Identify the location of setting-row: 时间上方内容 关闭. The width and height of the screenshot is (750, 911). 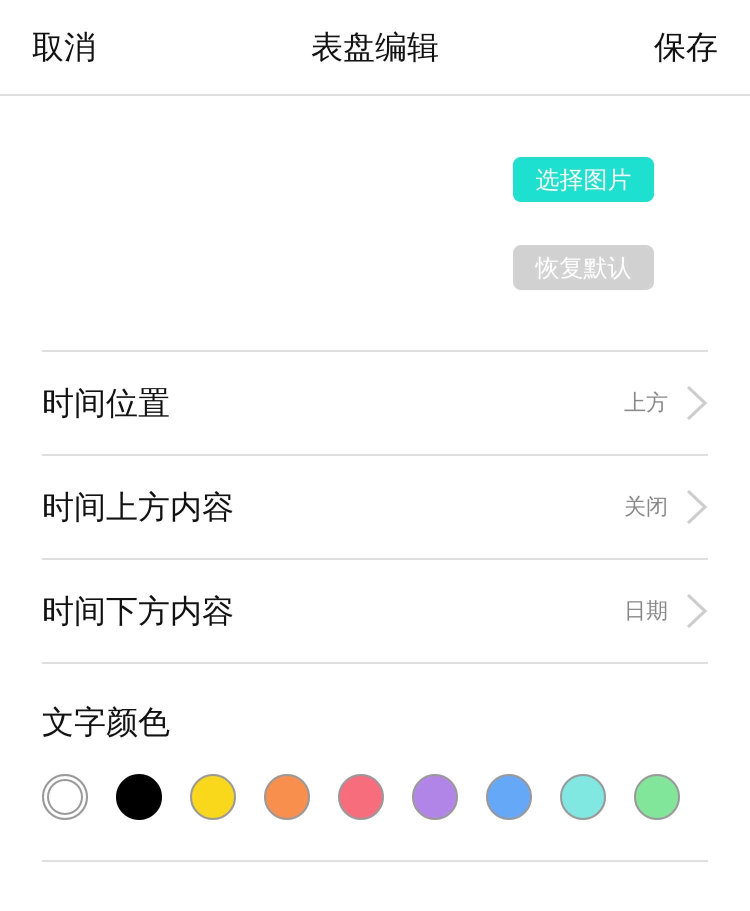
(375, 506).